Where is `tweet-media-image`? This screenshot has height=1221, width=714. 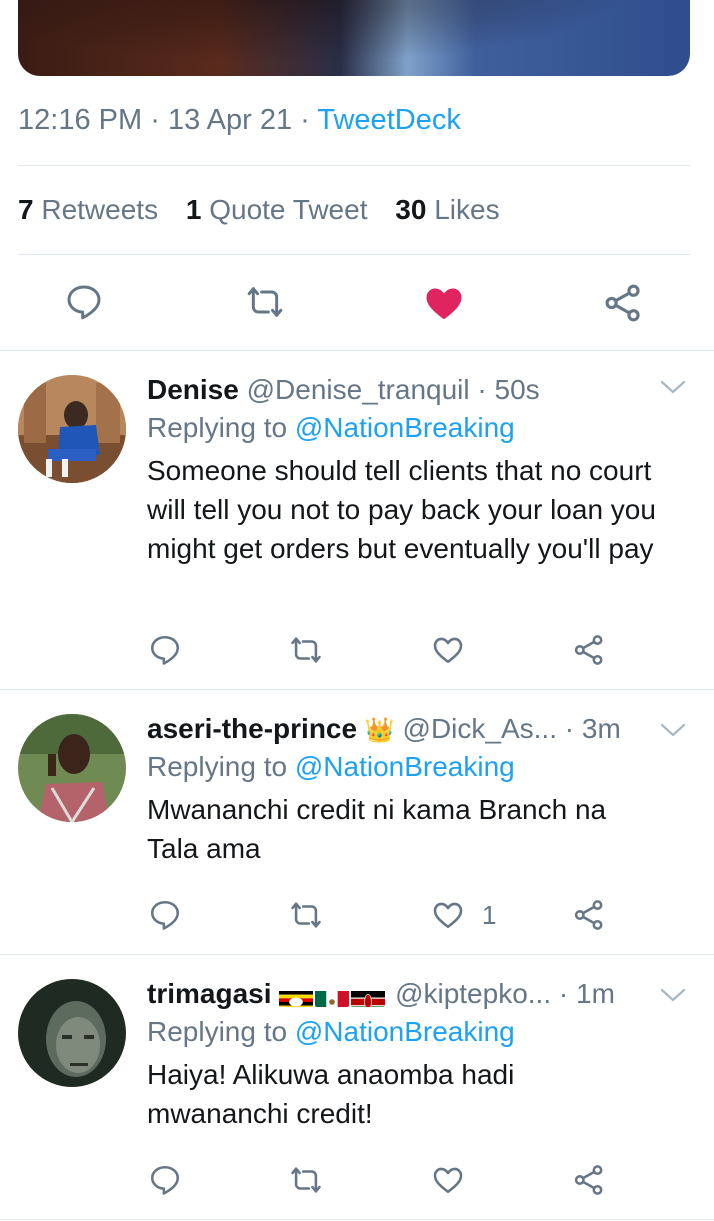 tweet-media-image is located at coordinates (354, 38).